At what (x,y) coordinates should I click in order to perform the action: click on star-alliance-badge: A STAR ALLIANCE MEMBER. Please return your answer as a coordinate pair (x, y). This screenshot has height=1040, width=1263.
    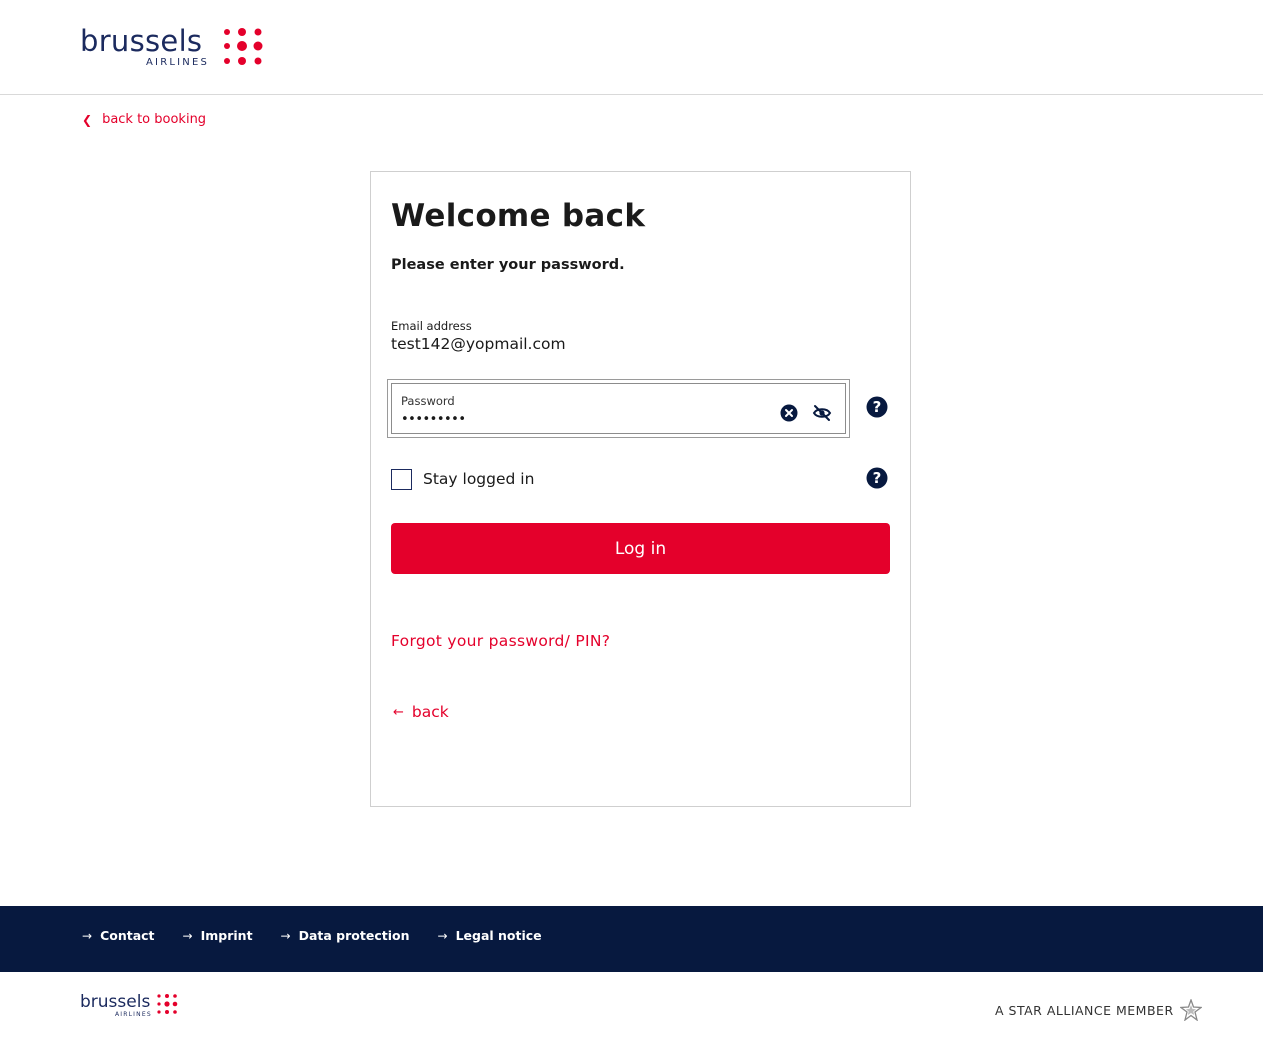
    Looking at the image, I should click on (1098, 1010).